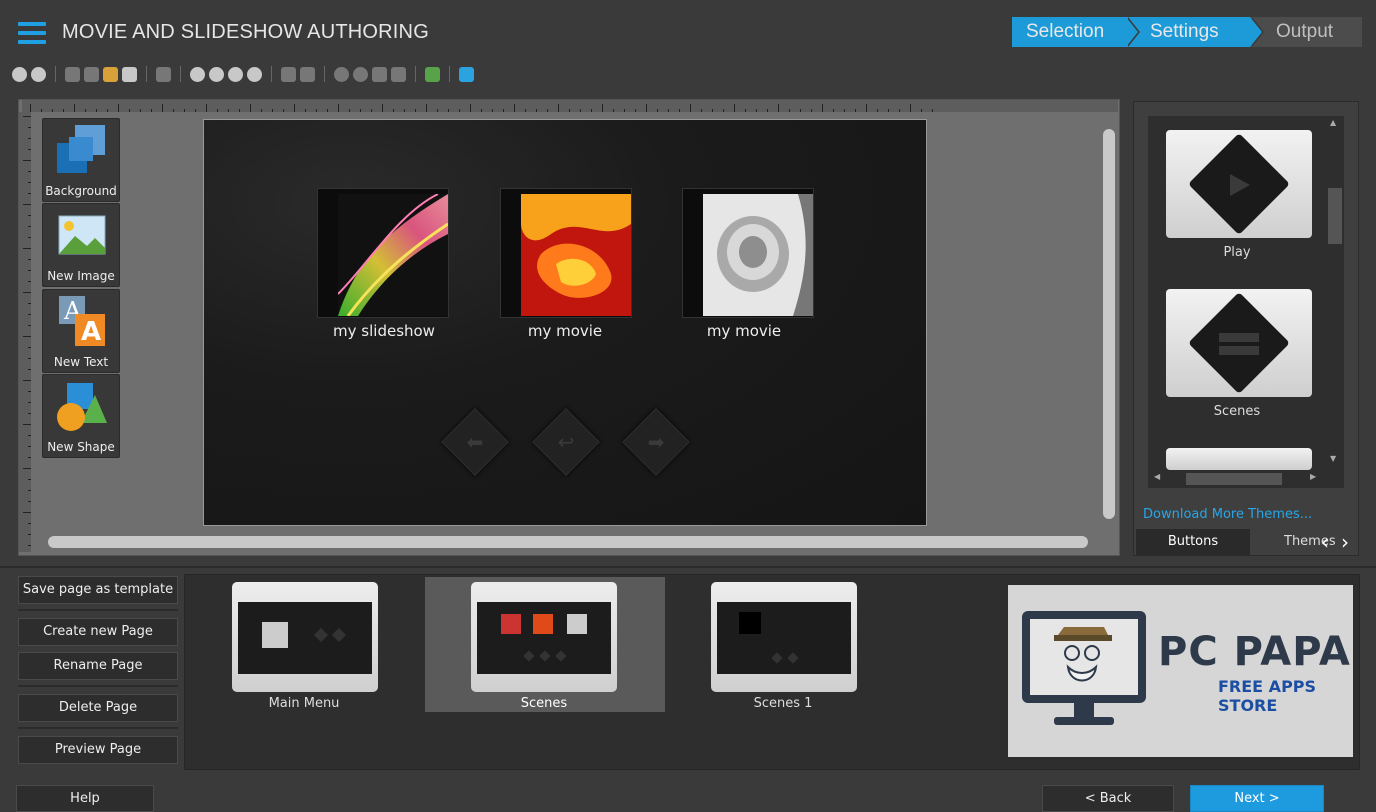 The height and width of the screenshot is (812, 1376). Describe the element at coordinates (81, 160) in the screenshot. I see `background-tool: Background` at that location.